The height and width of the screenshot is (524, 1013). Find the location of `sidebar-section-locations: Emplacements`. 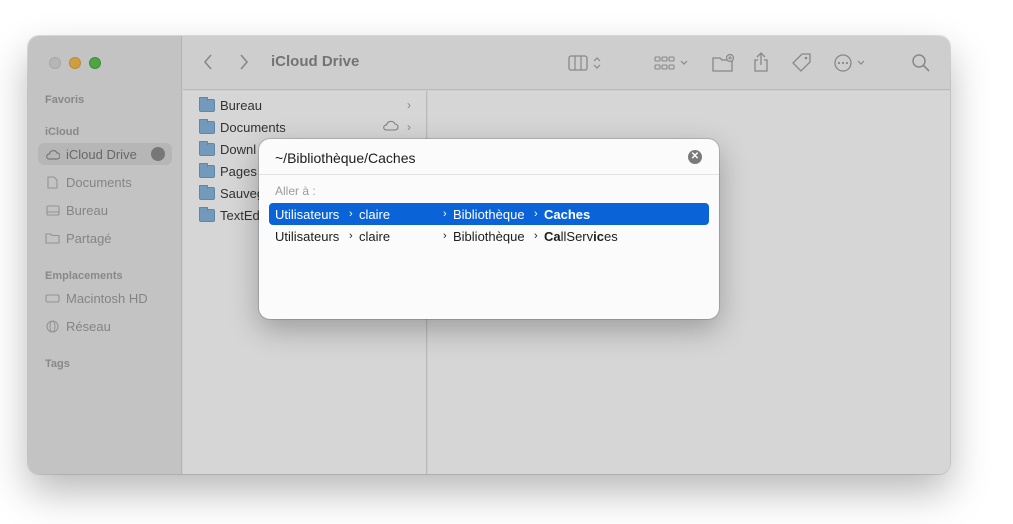

sidebar-section-locations: Emplacements is located at coordinates (84, 276).